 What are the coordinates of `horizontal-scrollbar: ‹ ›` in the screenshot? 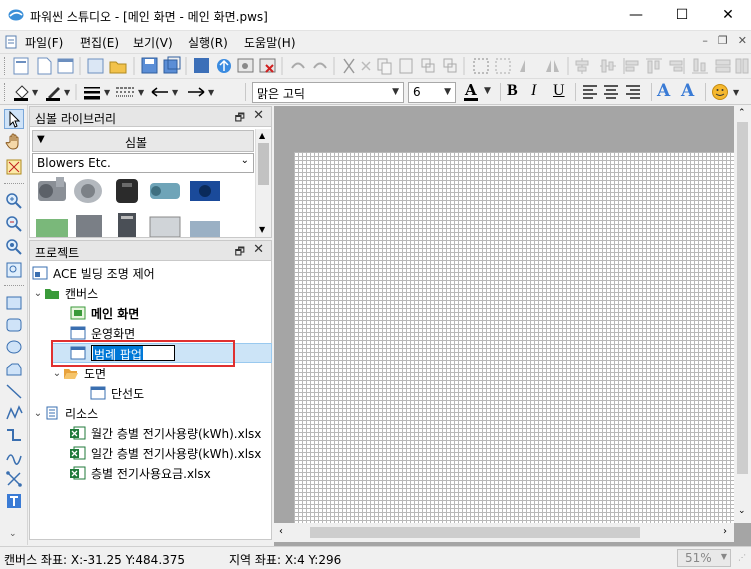 It's located at (504, 532).